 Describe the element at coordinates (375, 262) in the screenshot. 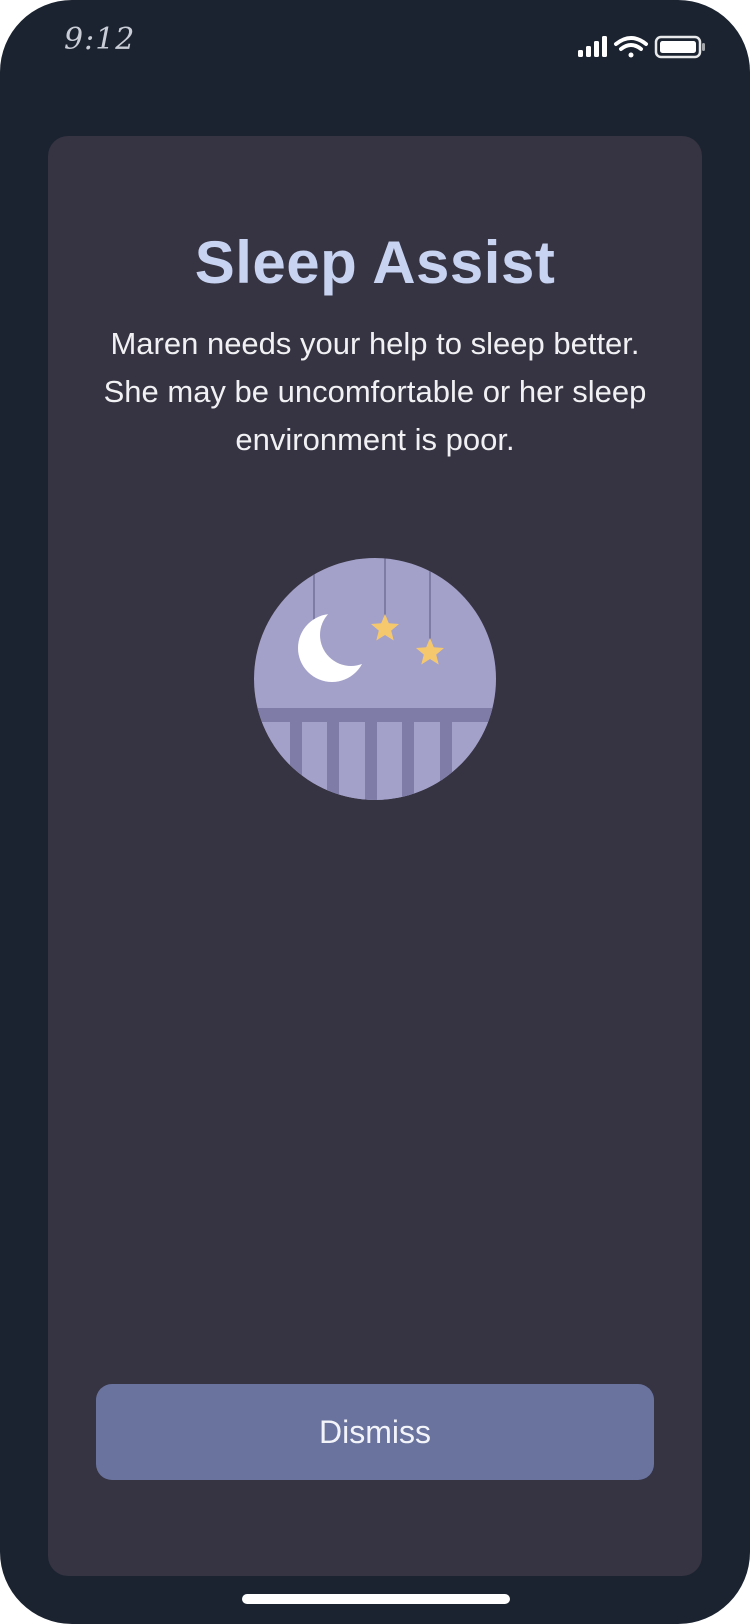

I see `page-title: Sleep Assist` at that location.